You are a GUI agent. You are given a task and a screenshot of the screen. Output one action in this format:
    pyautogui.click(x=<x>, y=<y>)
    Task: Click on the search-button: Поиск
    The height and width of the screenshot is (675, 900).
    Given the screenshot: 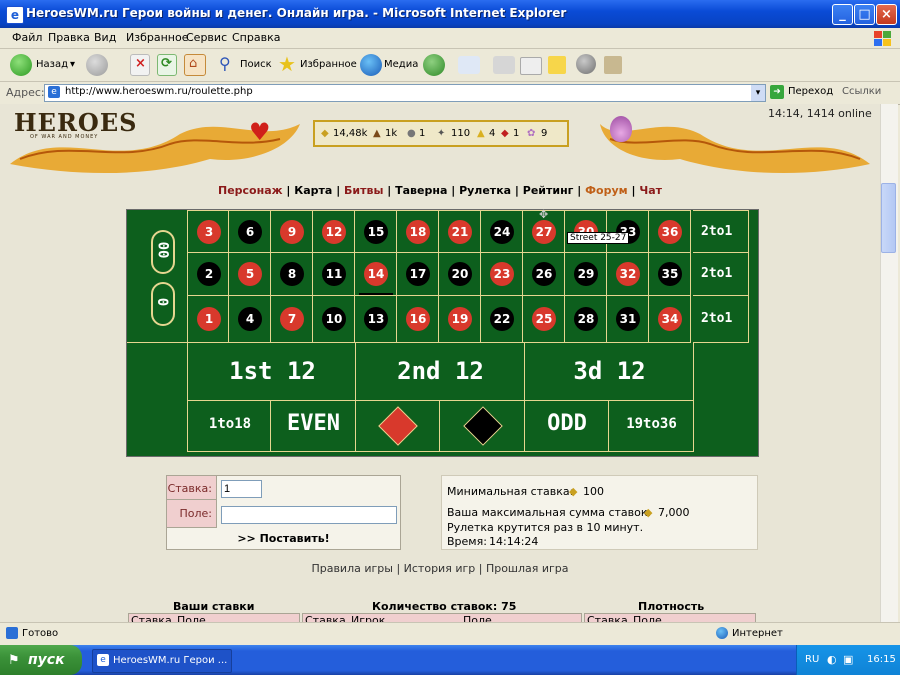 What is the action you would take?
    pyautogui.click(x=256, y=64)
    